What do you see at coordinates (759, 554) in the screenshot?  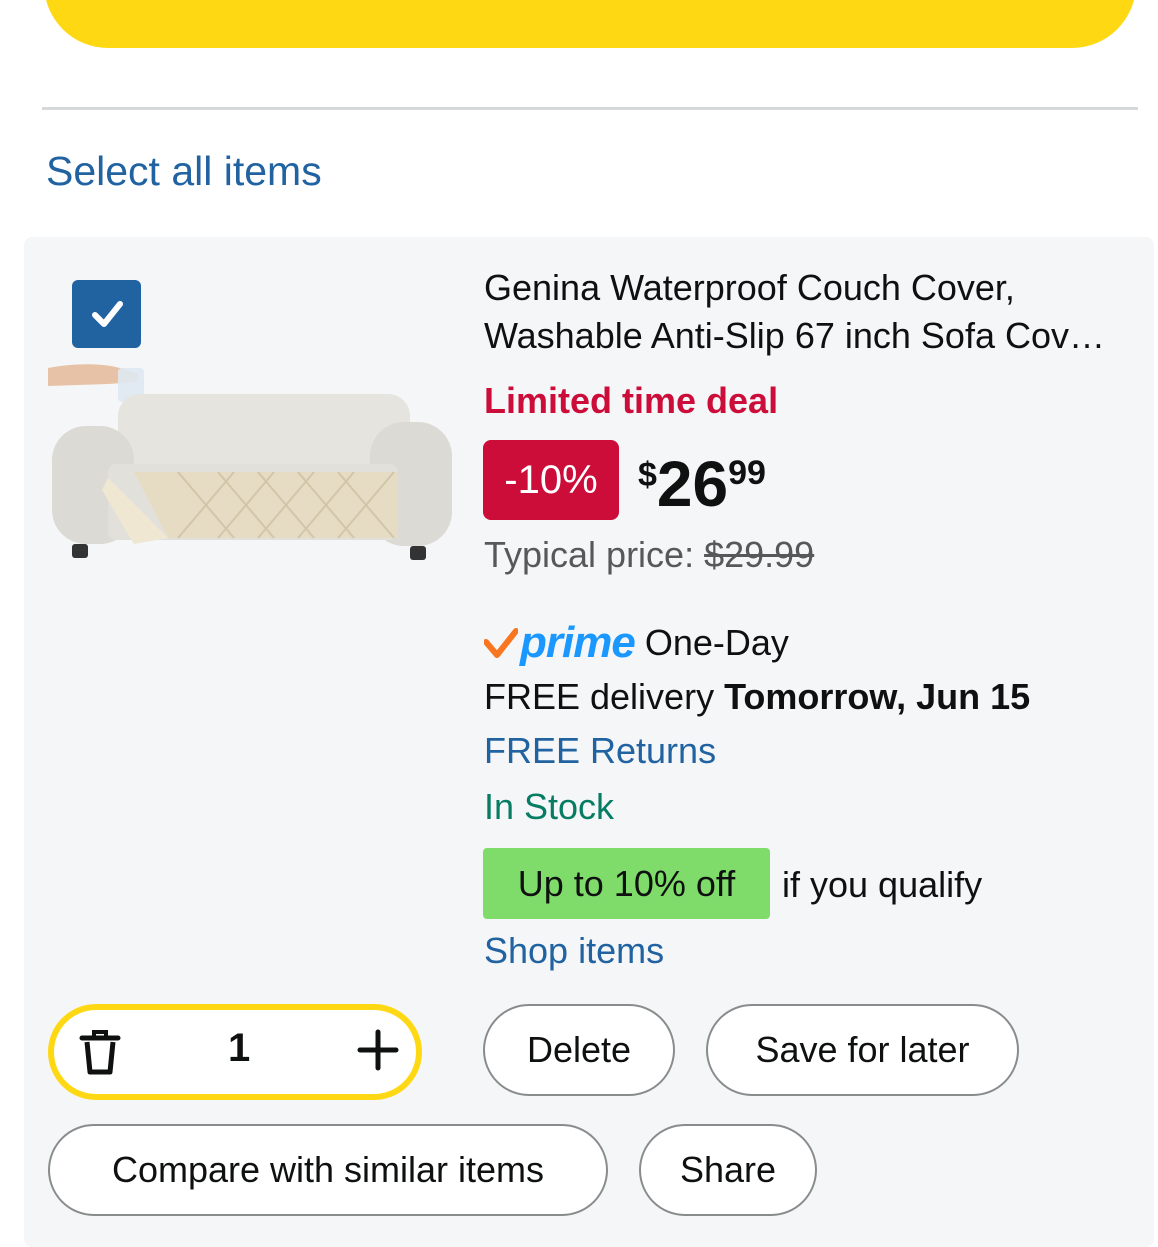 I see `typical-price-value: $29.99` at bounding box center [759, 554].